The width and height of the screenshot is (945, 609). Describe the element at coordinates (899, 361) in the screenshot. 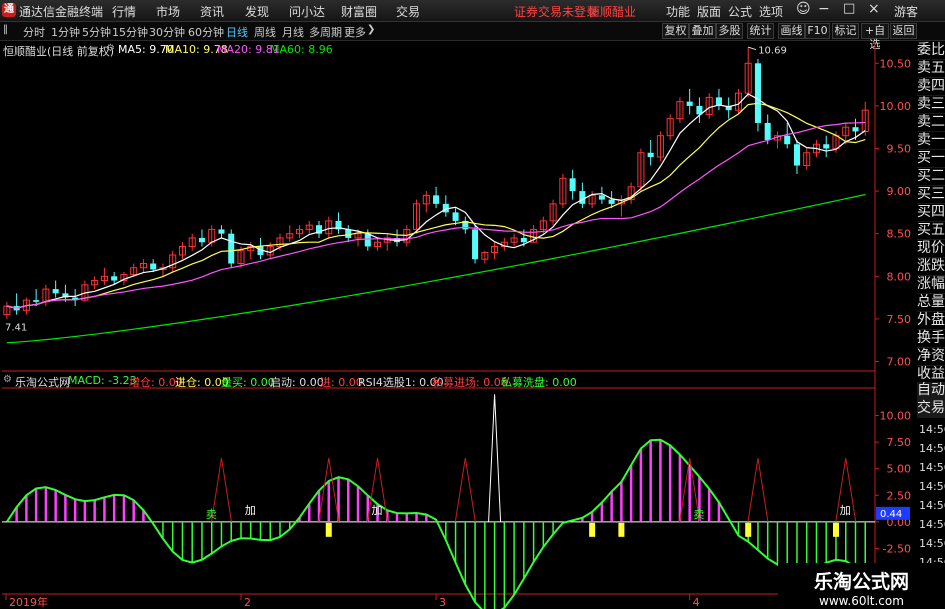

I see `price-tick-label: 7.00` at that location.